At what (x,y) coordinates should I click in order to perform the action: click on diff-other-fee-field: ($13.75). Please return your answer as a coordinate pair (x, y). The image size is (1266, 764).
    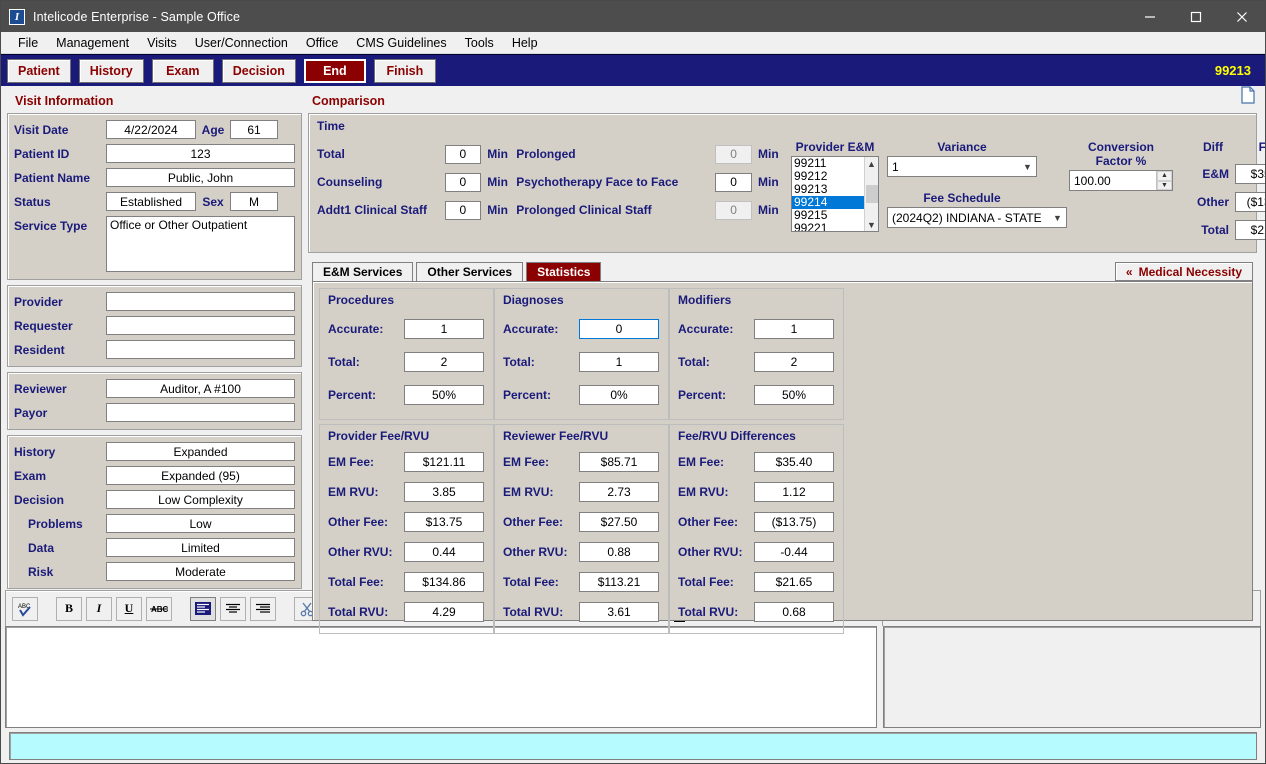
    Looking at the image, I should click on (794, 522).